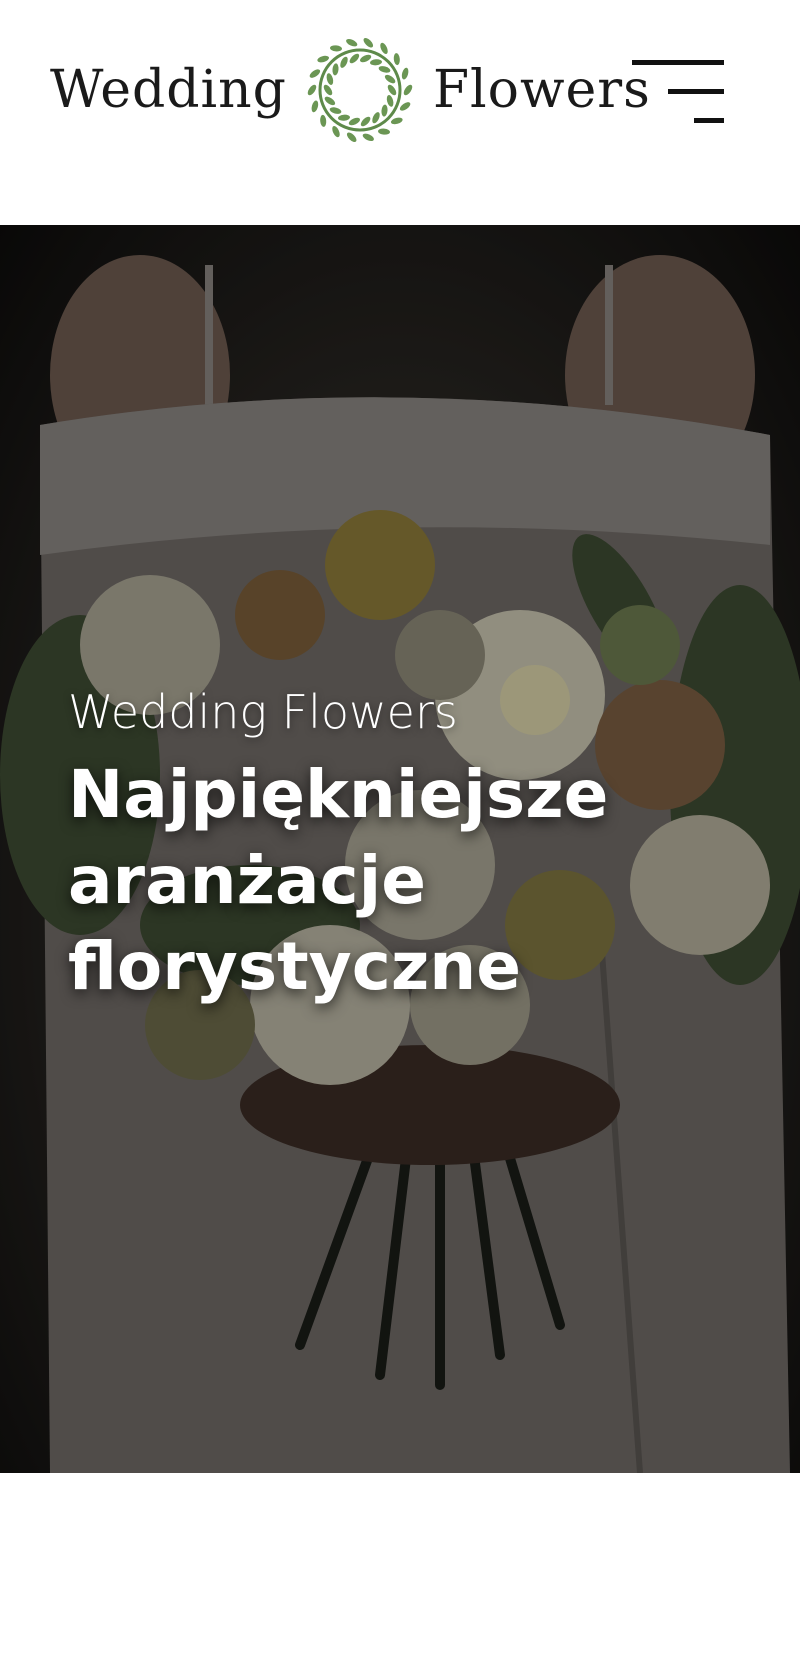  Describe the element at coordinates (247, 881) in the screenshot. I see `headline-line-2: aranżacje` at that location.